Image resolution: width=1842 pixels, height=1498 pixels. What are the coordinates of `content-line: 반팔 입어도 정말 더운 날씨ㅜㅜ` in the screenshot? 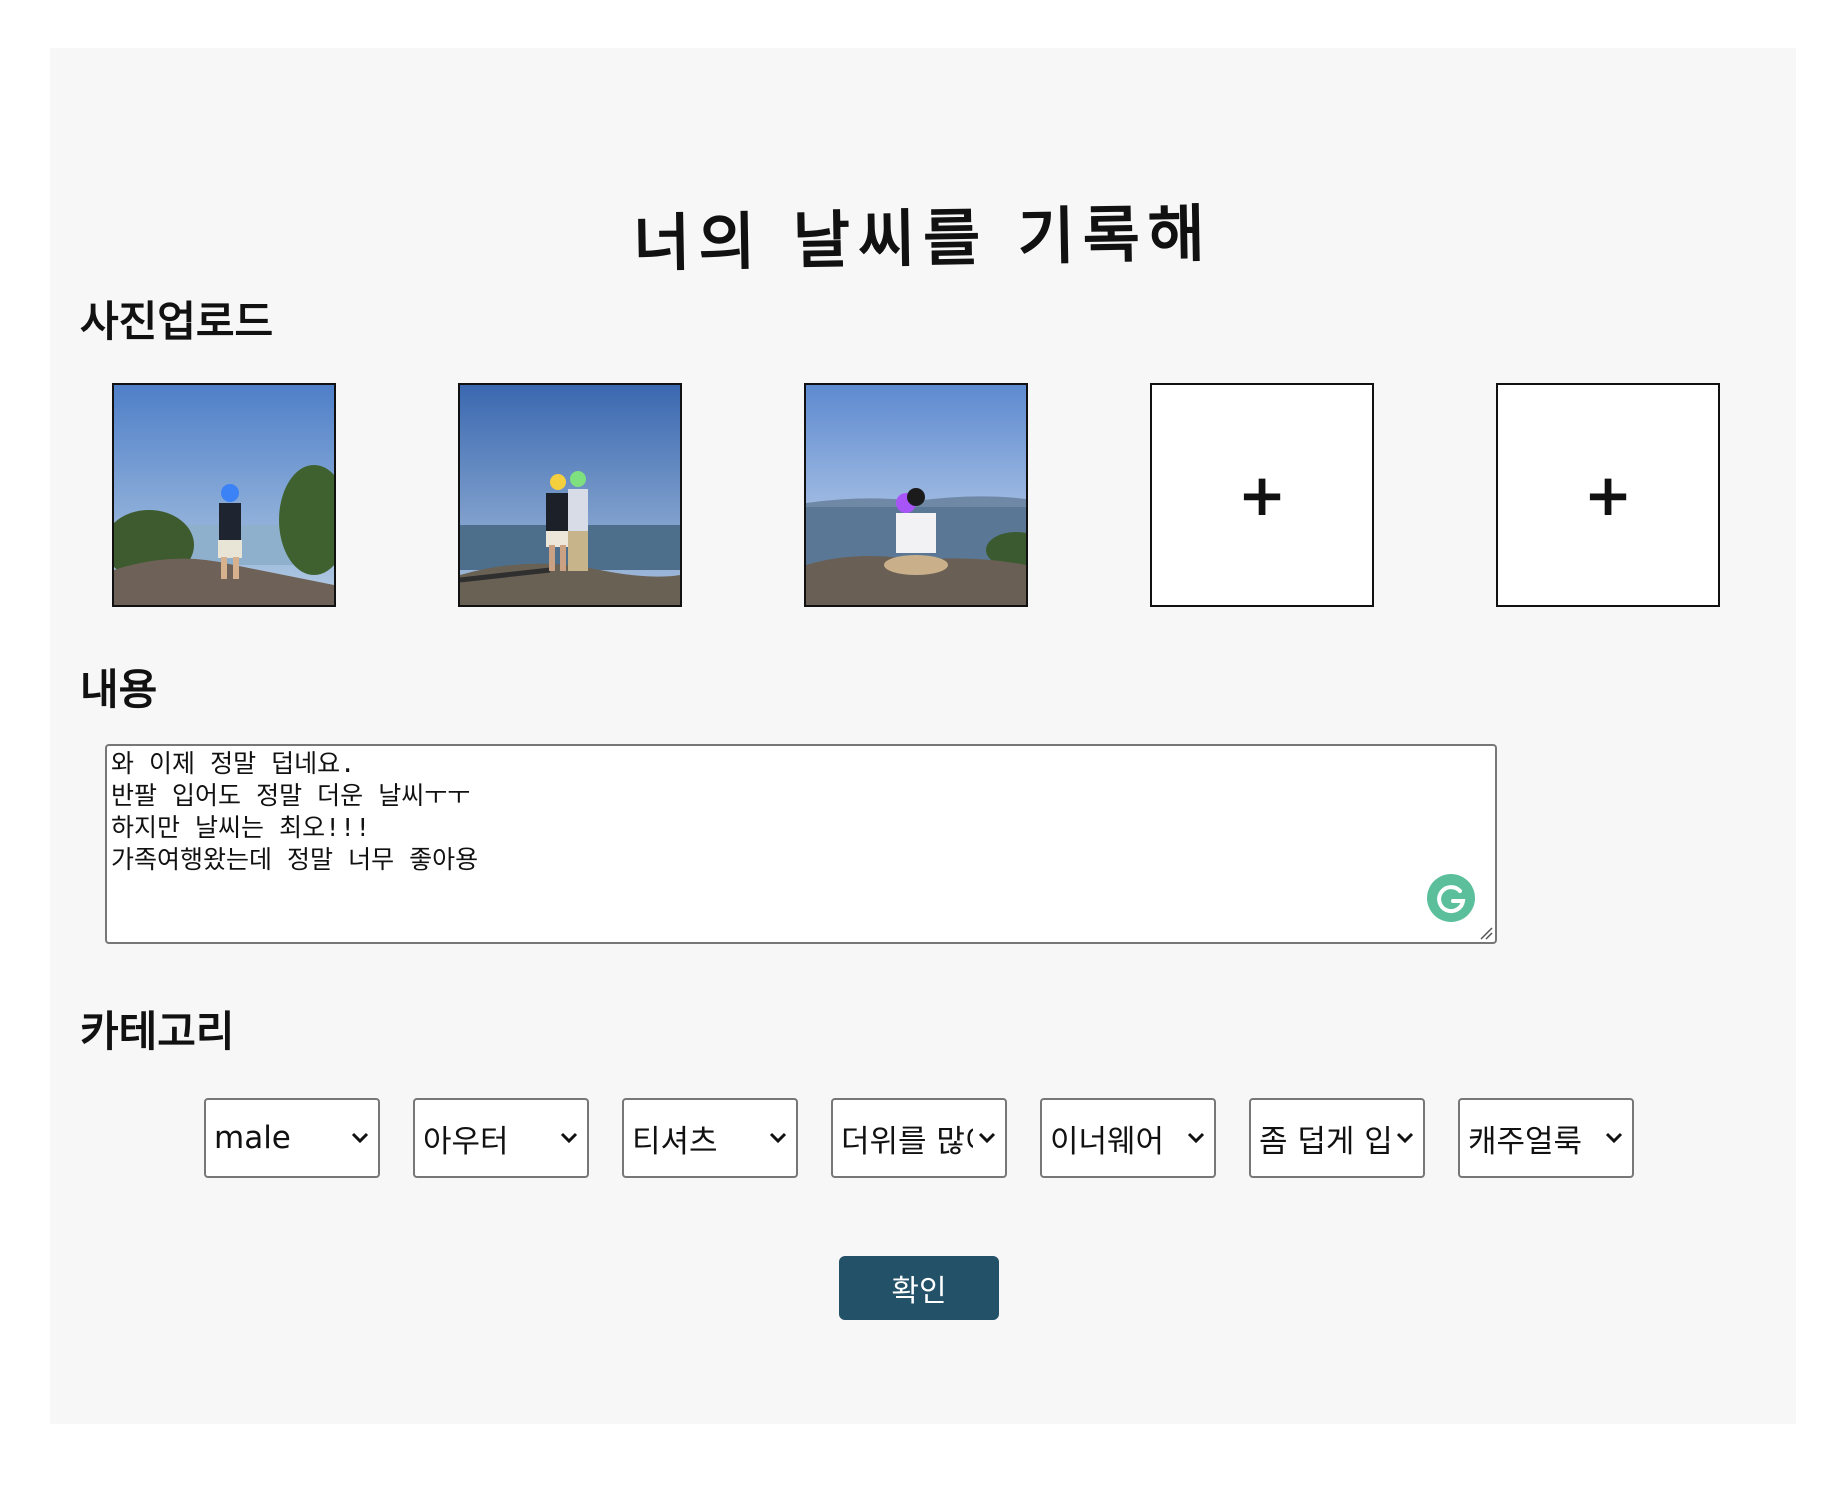 It's located at (291, 795).